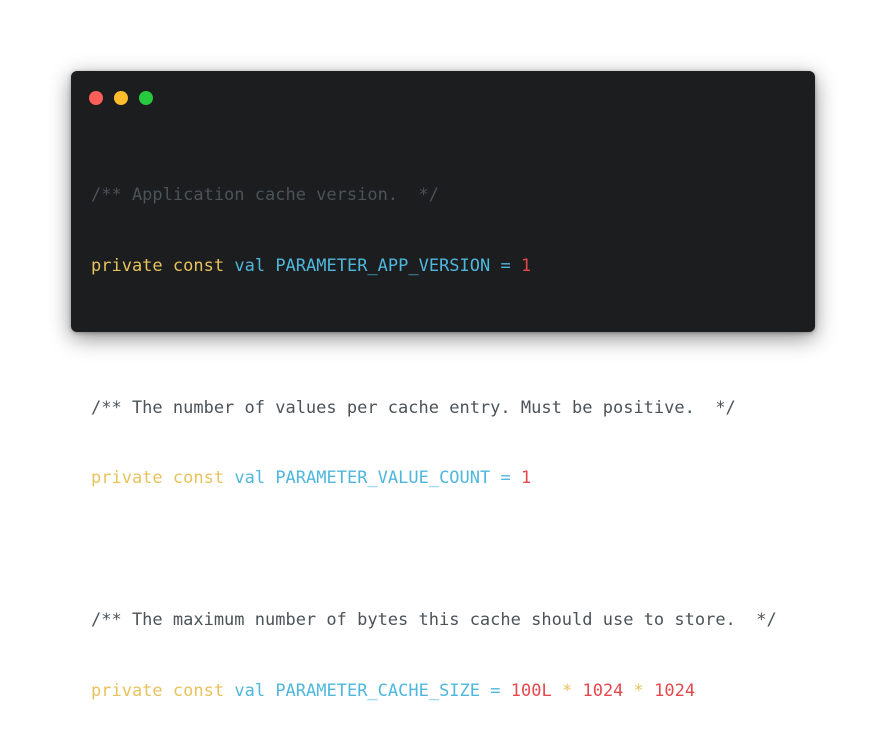 The width and height of the screenshot is (886, 750). I want to click on window-controls, so click(121, 98).